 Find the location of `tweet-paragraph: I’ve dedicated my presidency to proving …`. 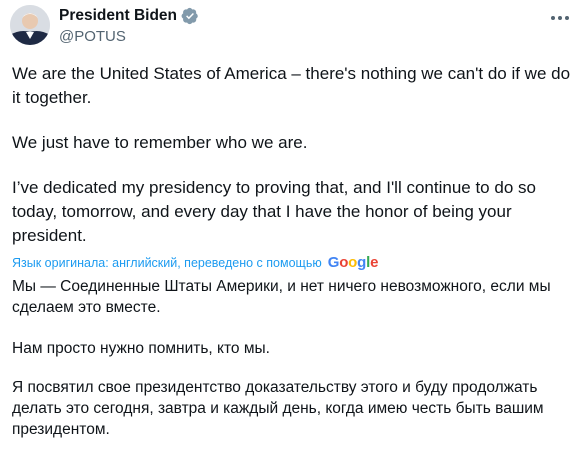

tweet-paragraph: I’ve dedicated my presidency to proving … is located at coordinates (274, 211).